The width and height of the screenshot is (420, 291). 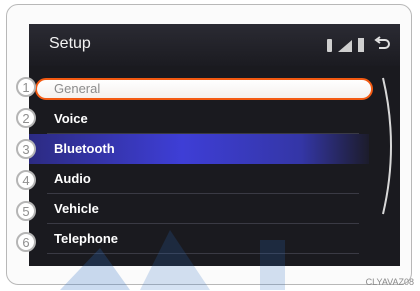 What do you see at coordinates (71, 118) in the screenshot?
I see `menu-item-label: Voice` at bounding box center [71, 118].